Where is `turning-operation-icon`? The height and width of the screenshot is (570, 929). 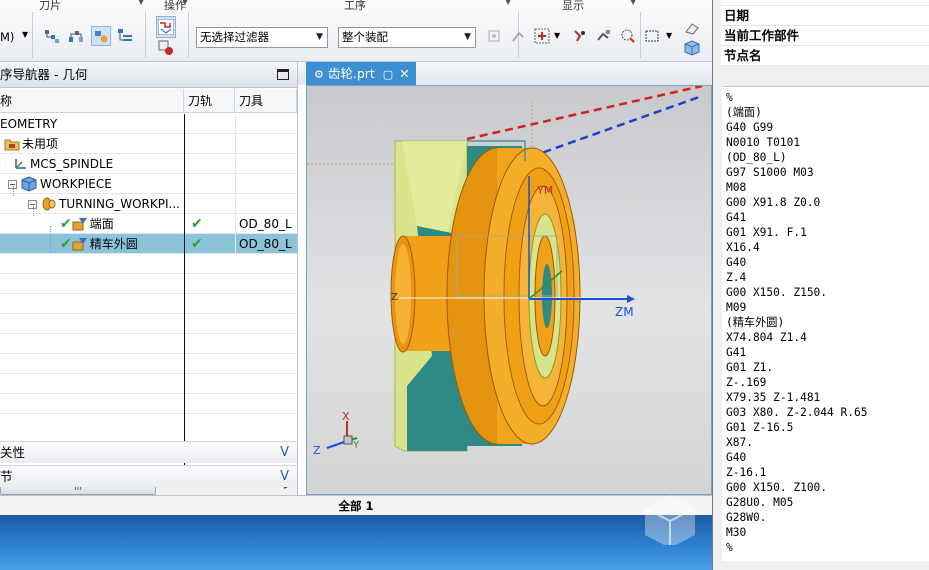 turning-operation-icon is located at coordinates (79, 244).